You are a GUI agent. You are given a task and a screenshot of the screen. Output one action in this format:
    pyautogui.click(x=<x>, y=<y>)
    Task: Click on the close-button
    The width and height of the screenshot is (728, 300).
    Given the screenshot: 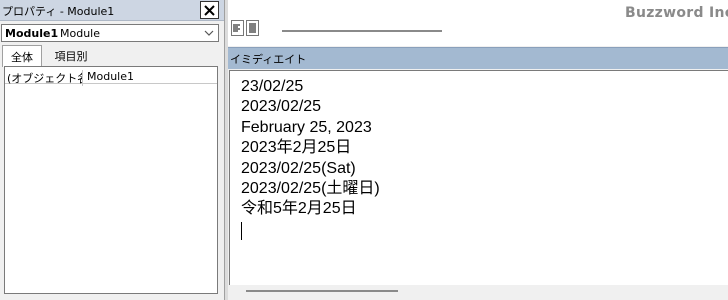 What is the action you would take?
    pyautogui.click(x=209, y=10)
    